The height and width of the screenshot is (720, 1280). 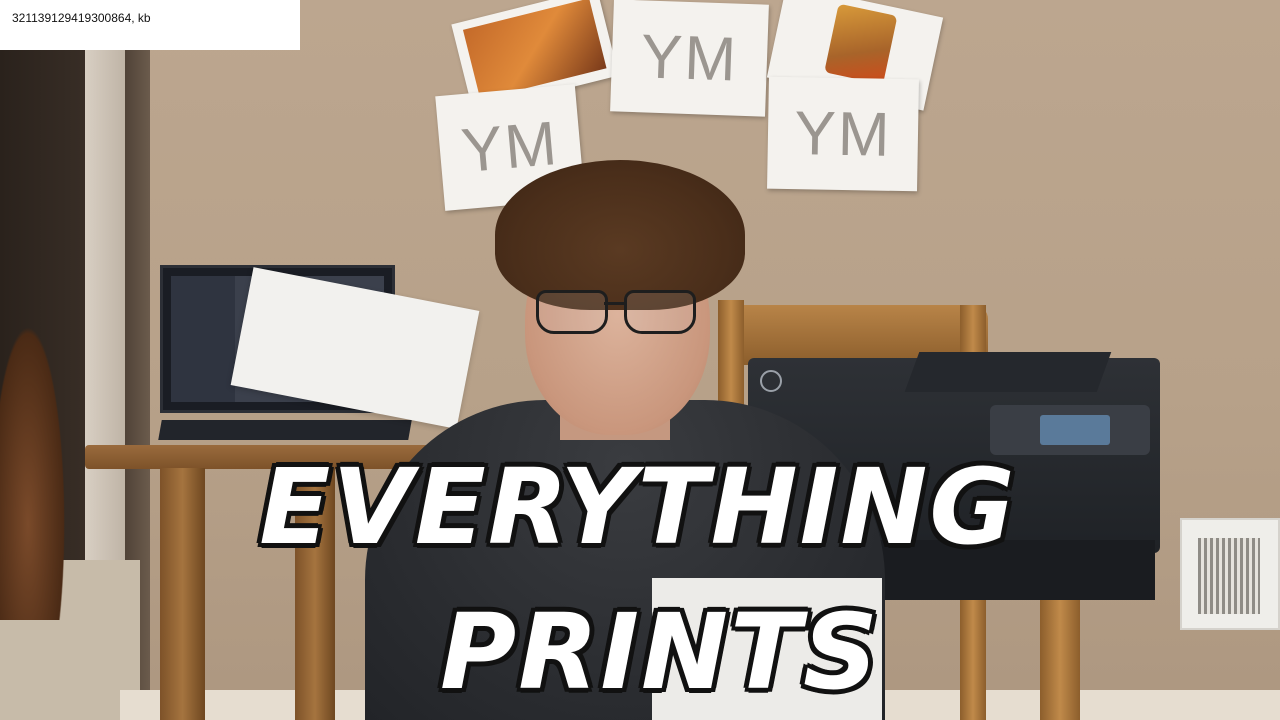 I want to click on ym-poster-right: YM, so click(x=843, y=134).